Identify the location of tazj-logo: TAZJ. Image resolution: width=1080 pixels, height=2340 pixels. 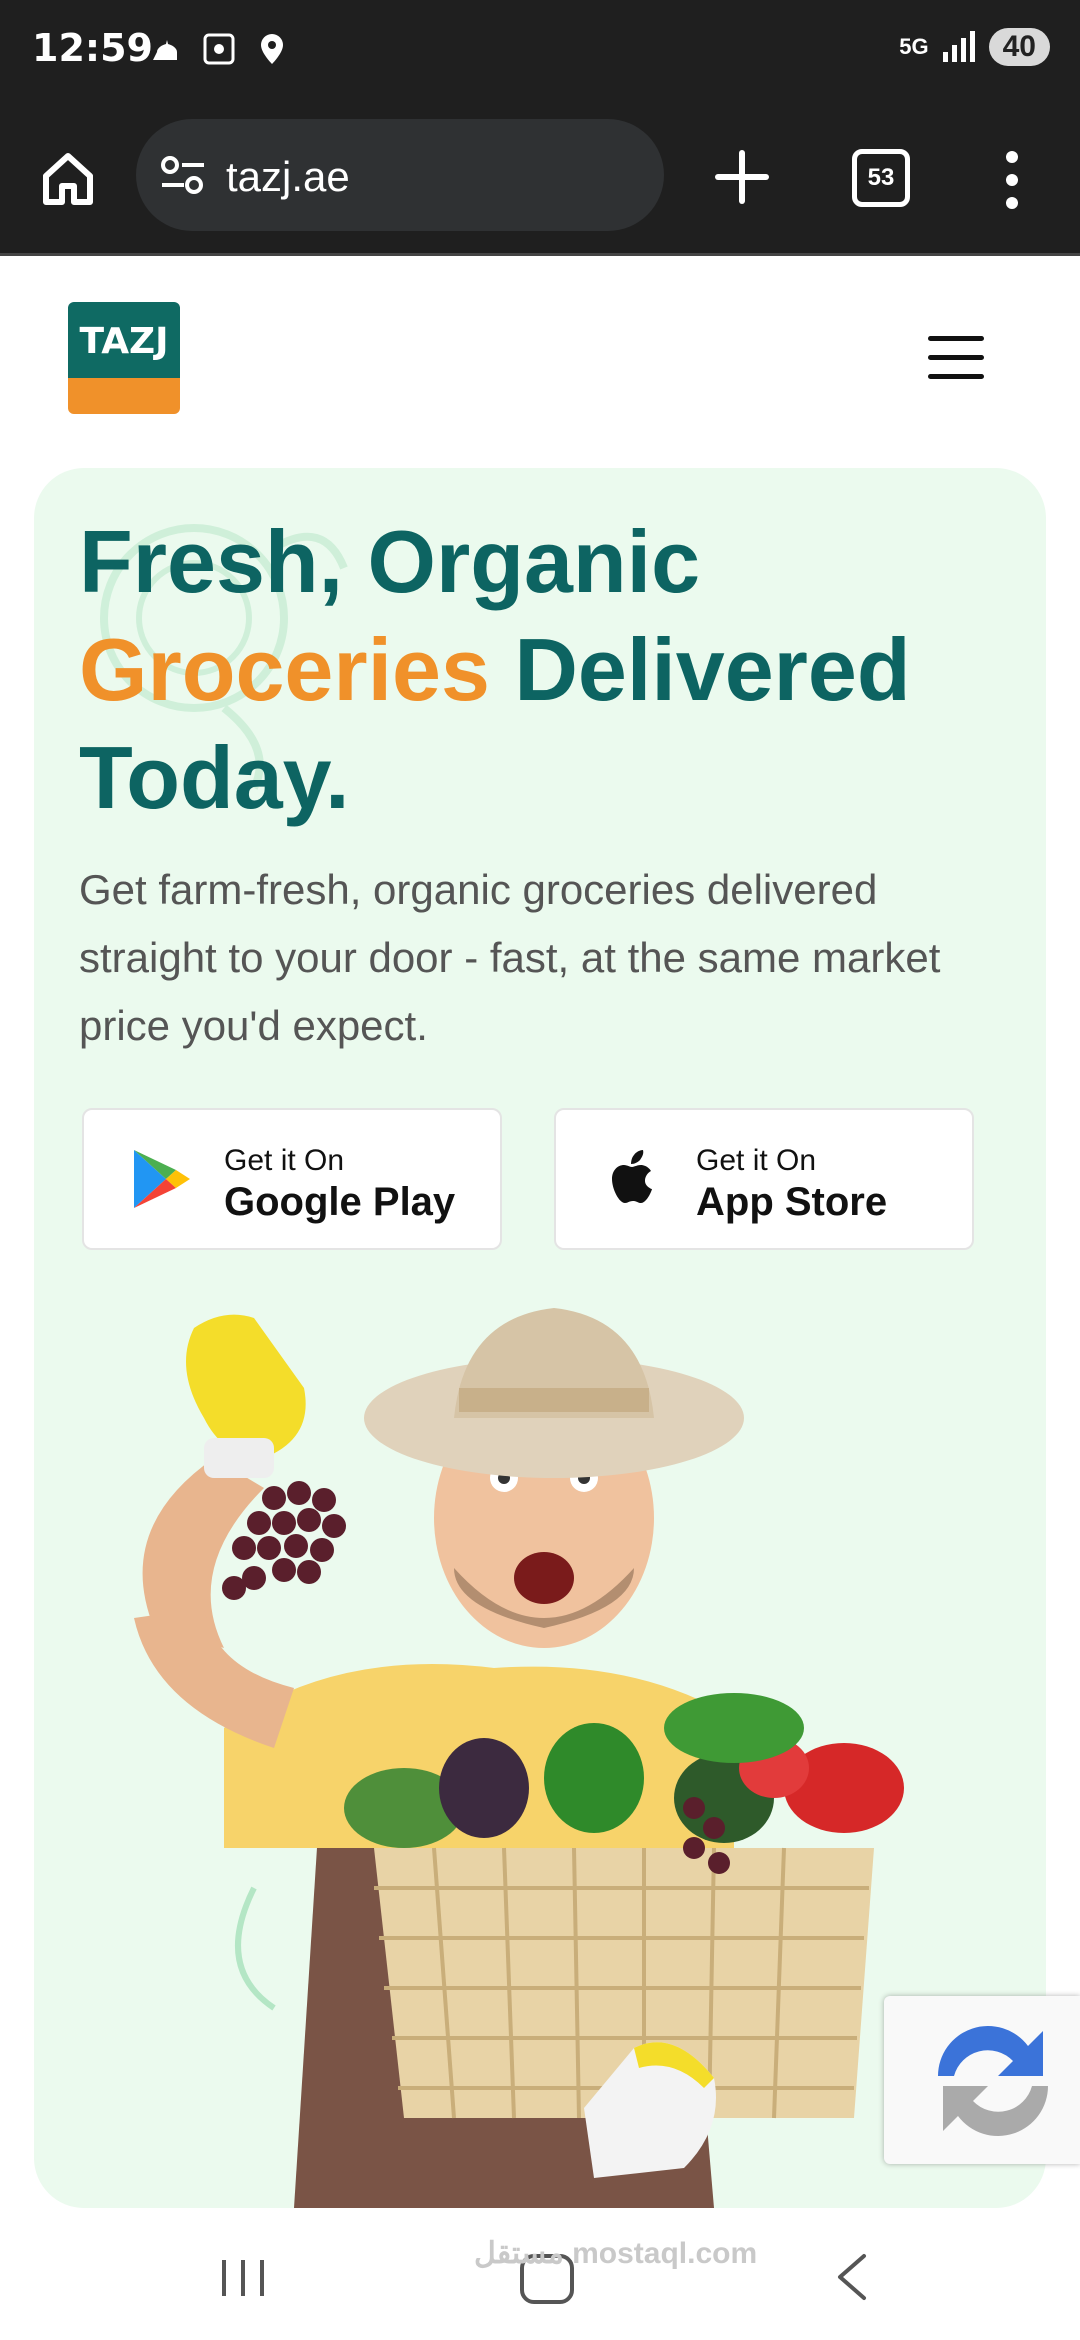
(124, 358).